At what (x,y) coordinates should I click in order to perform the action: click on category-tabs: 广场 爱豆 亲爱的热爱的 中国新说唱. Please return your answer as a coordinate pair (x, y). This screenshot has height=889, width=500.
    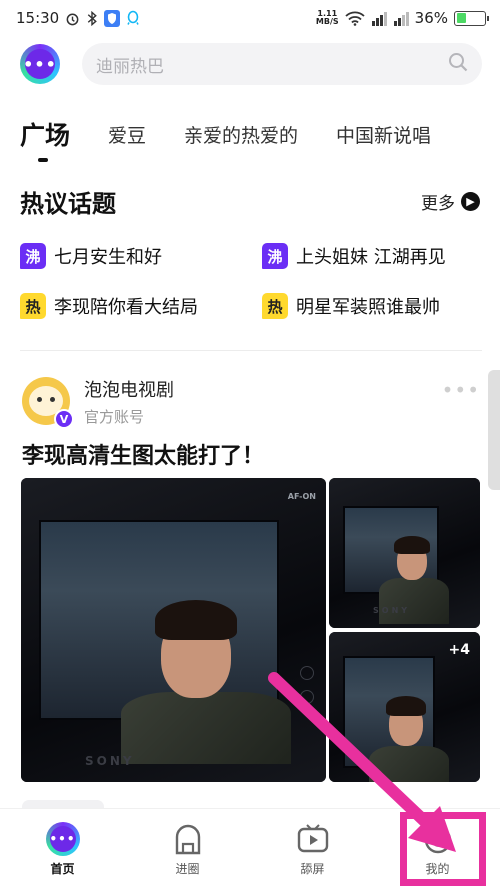
    Looking at the image, I should click on (255, 137).